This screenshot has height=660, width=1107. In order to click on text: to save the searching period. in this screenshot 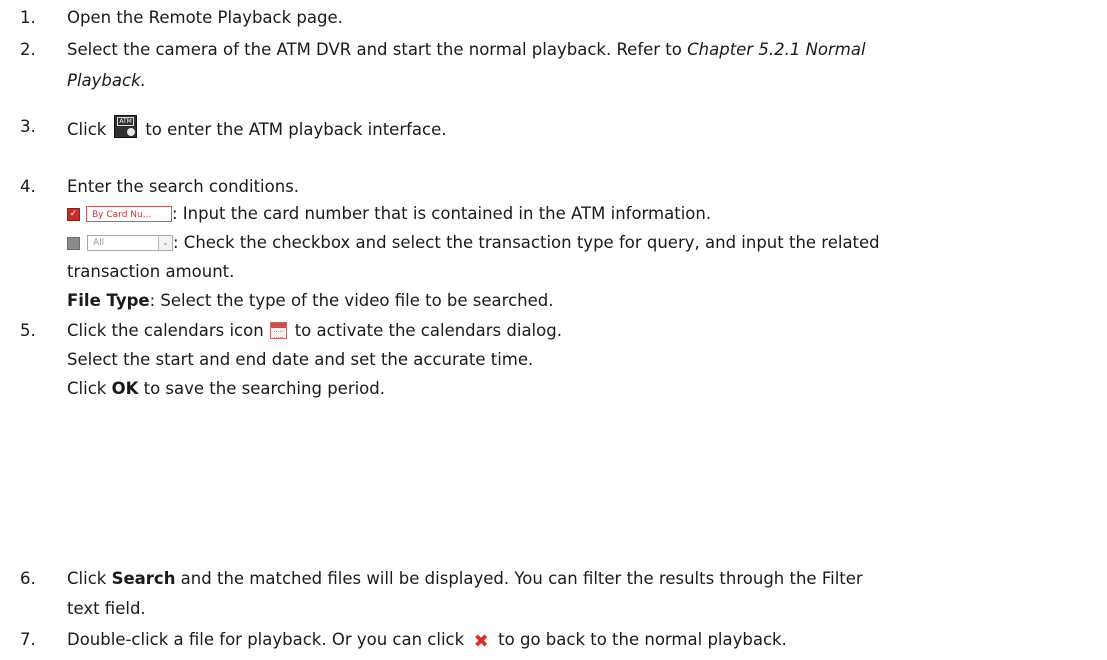, I will do `click(261, 388)`.